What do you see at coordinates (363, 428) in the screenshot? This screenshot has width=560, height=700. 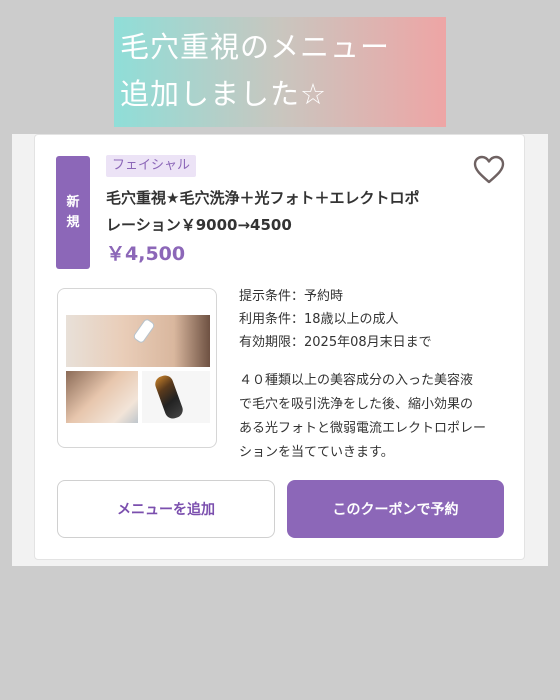 I see `description-line-3: ある光フォトと微弱電流エレクトロポレー` at bounding box center [363, 428].